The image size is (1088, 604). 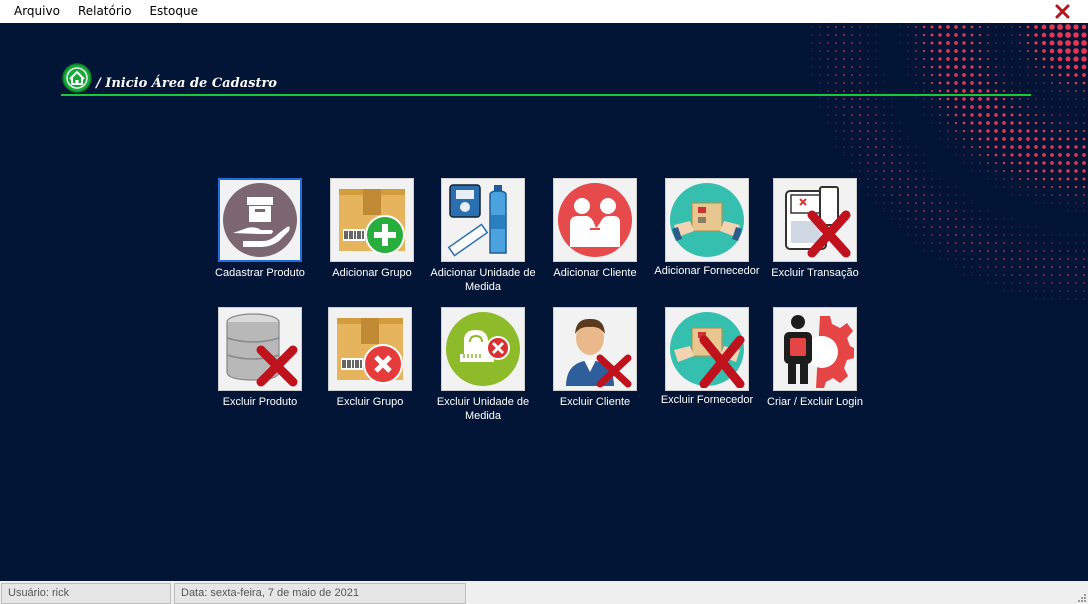 I want to click on tile-excluir-transacao: Excluir Transação, so click(x=815, y=229).